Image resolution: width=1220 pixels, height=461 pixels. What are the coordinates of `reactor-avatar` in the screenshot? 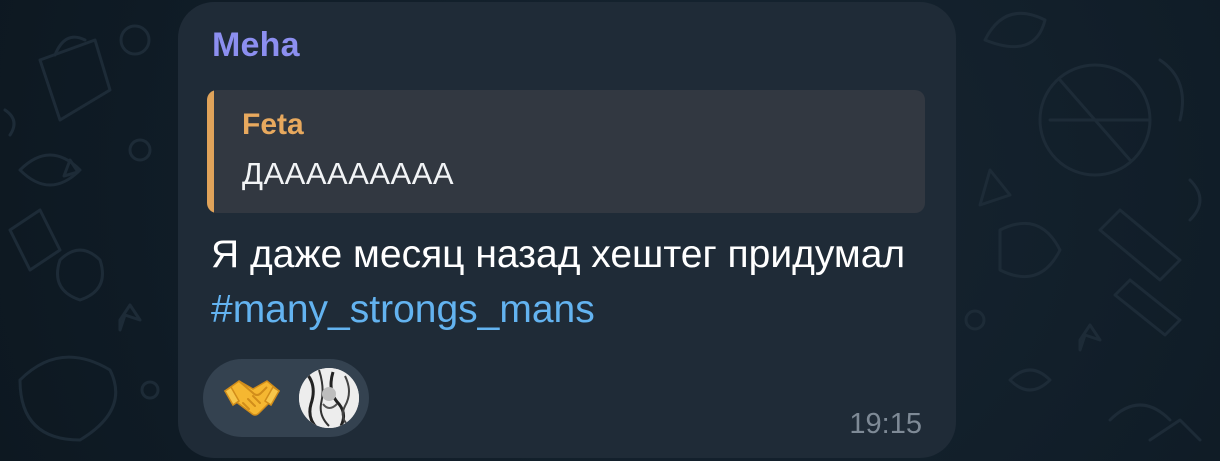 It's located at (329, 398).